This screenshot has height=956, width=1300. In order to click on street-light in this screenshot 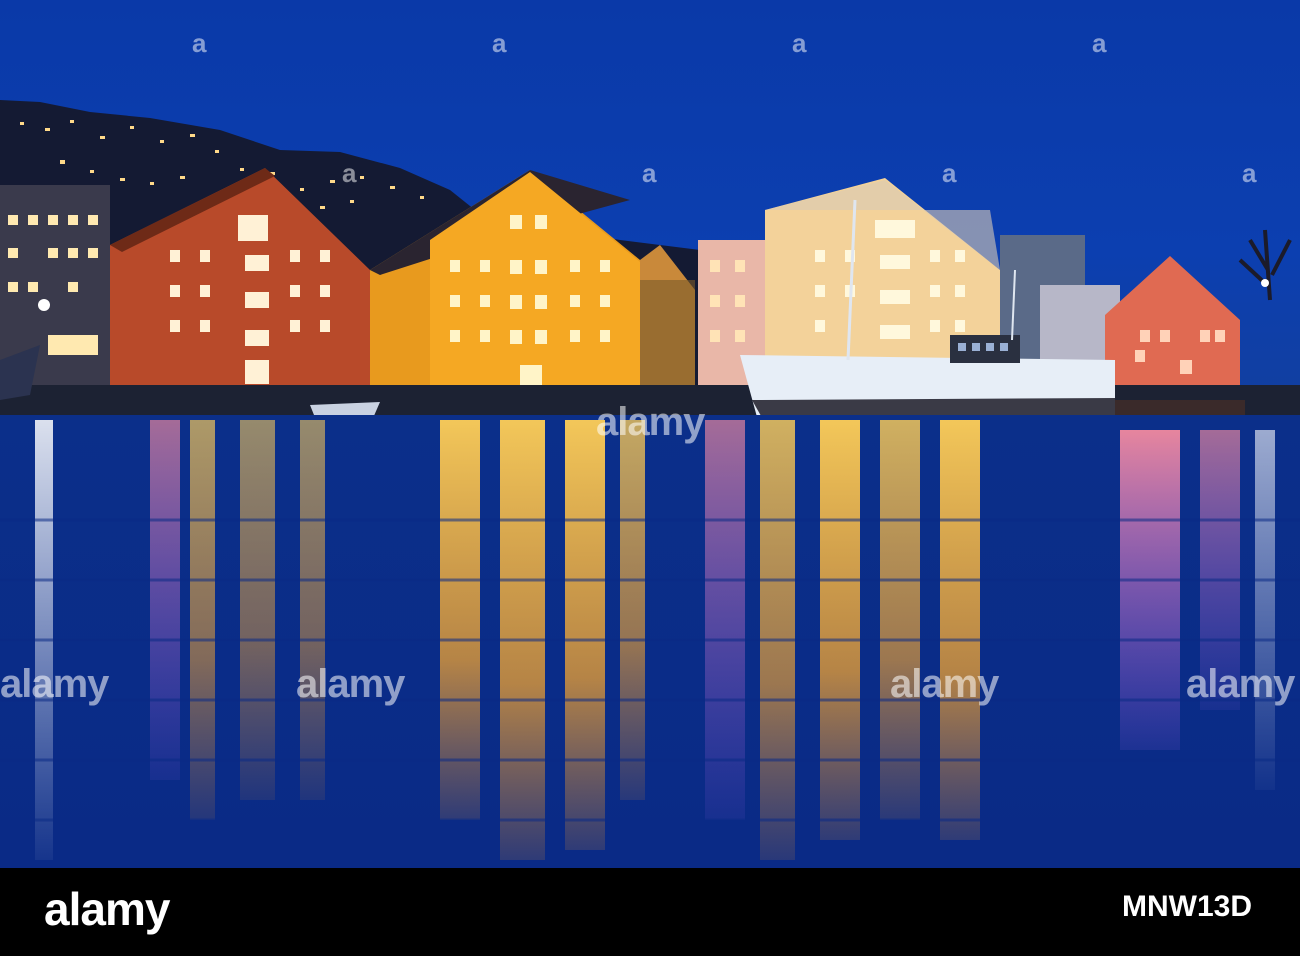, I will do `click(44, 305)`.